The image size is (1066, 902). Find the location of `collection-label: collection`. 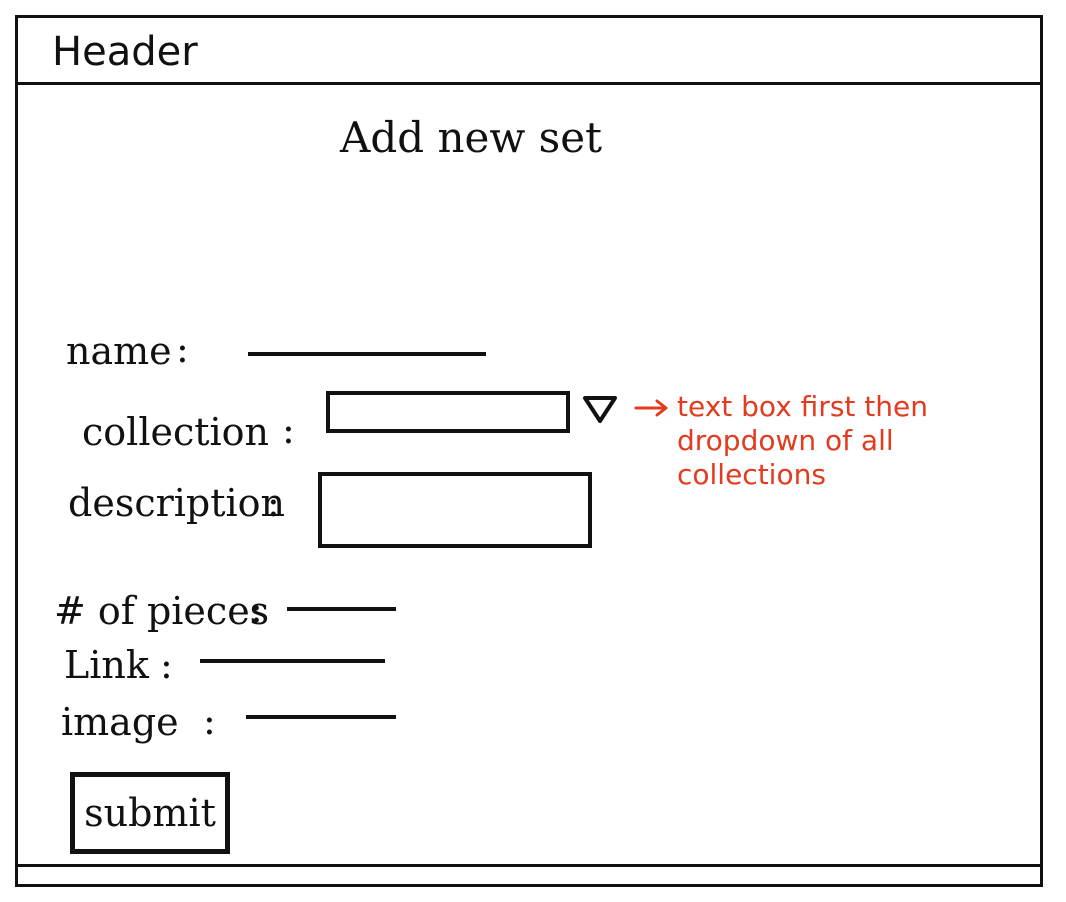

collection-label: collection is located at coordinates (176, 432).